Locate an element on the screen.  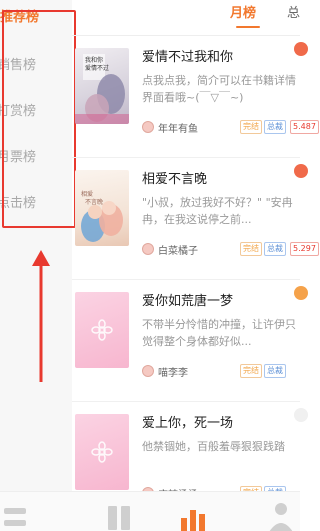
book-meta: 白菜橘子 完结 总裁 5.297 is located at coordinates (230, 250).